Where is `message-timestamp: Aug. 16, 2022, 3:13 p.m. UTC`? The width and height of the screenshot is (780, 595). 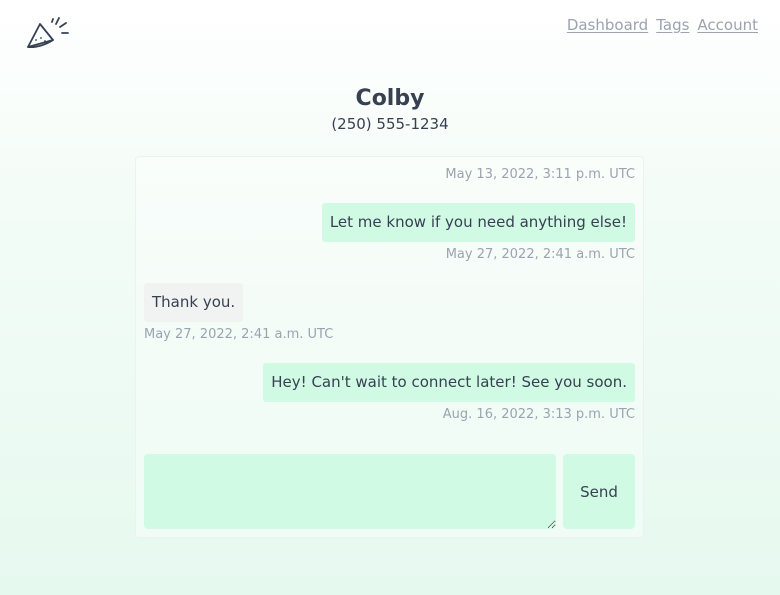 message-timestamp: Aug. 16, 2022, 3:13 p.m. UTC is located at coordinates (538, 414).